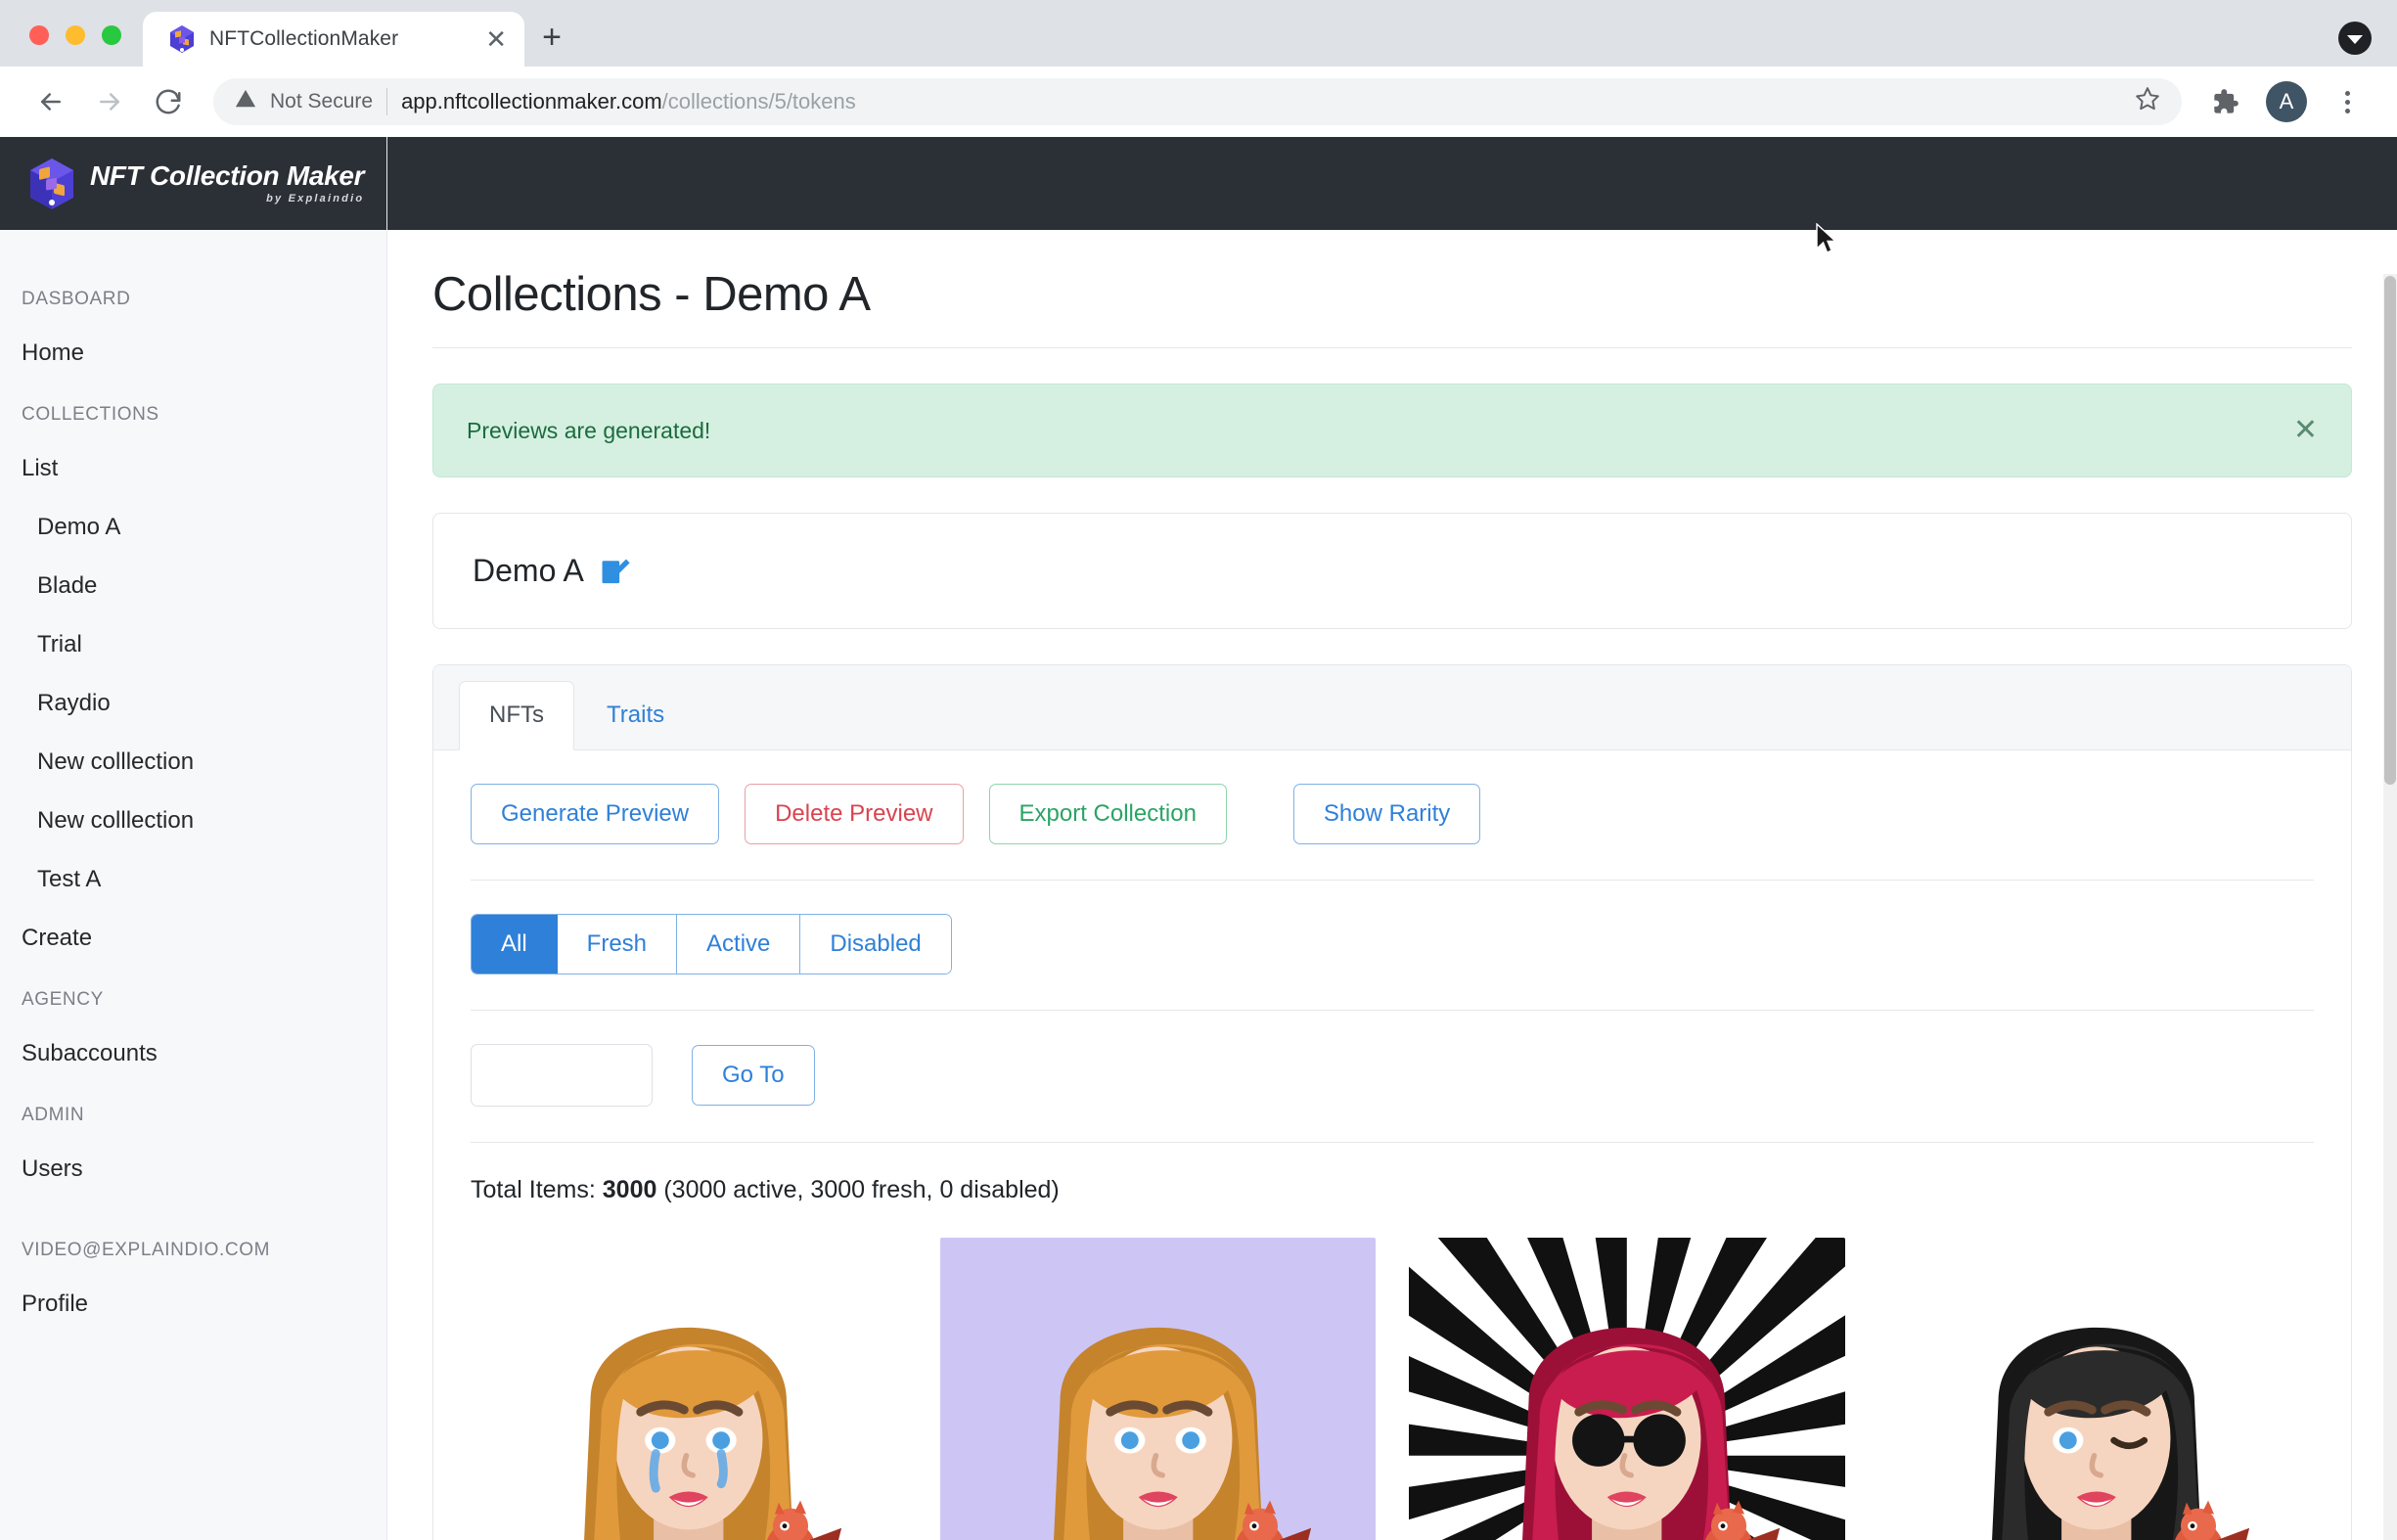 The image size is (2397, 1540). Describe the element at coordinates (531, 101) in the screenshot. I see `url-host: app.nftcollectionmaker.com` at that location.